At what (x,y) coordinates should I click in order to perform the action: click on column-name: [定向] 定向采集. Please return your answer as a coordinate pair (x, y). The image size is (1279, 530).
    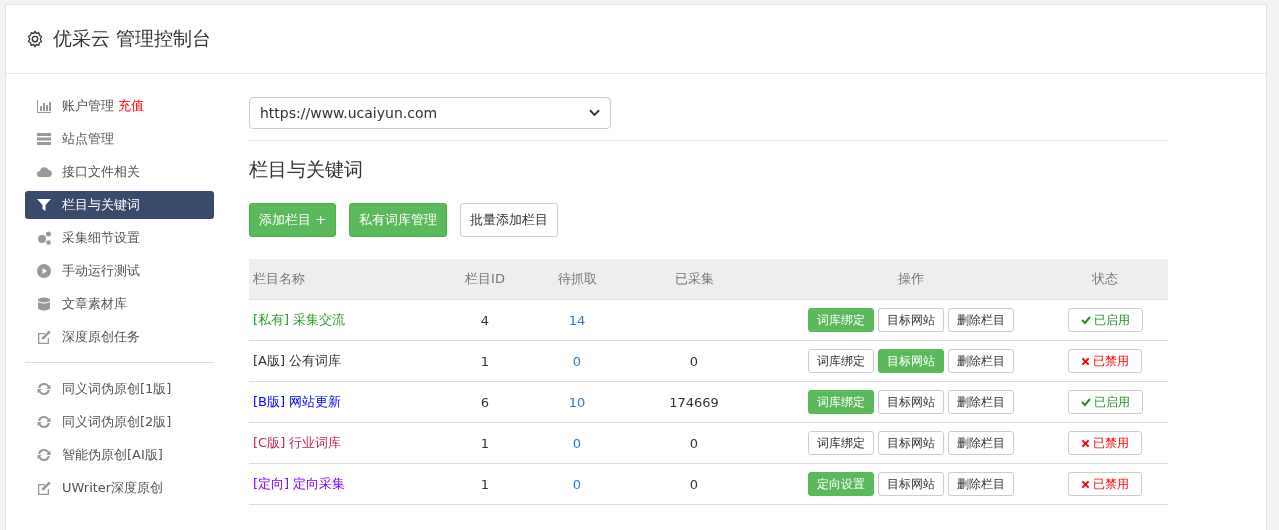
    Looking at the image, I should click on (299, 483).